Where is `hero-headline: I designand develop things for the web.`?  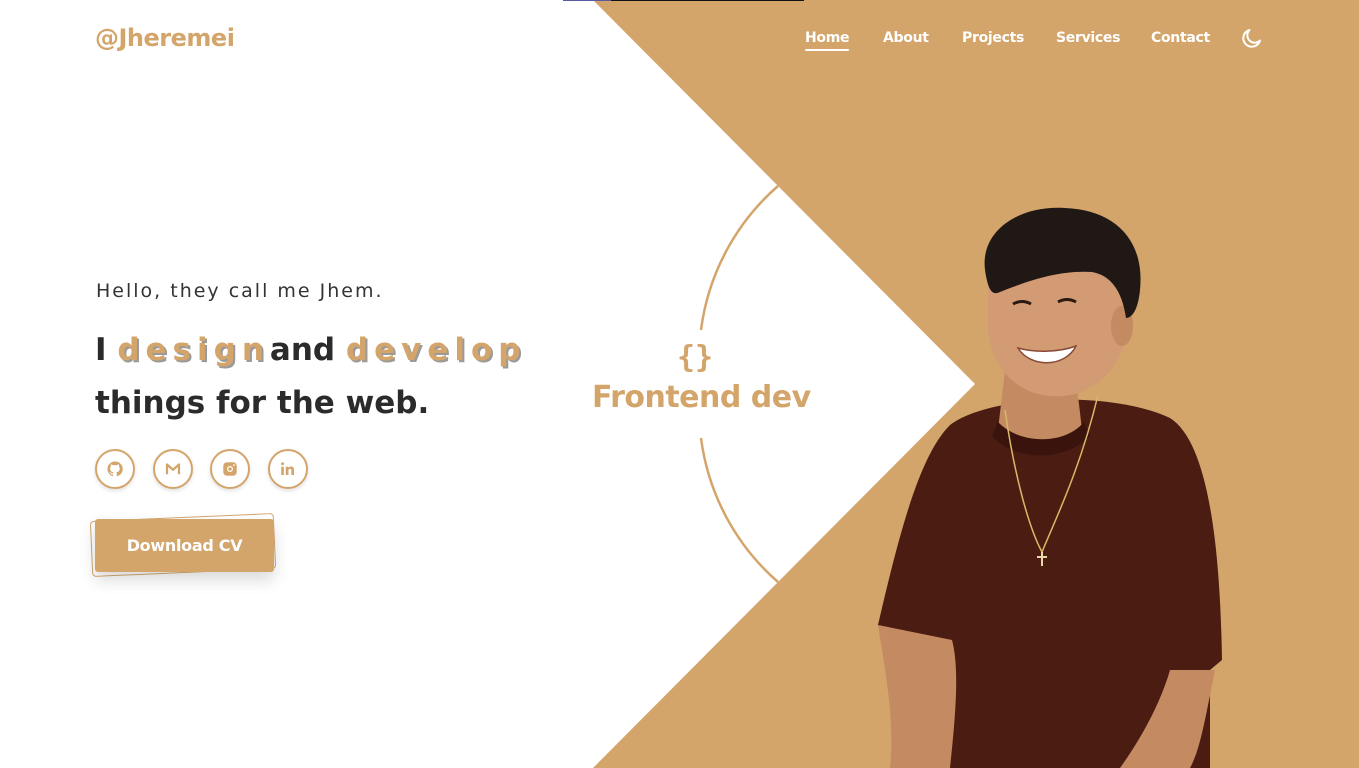
hero-headline: I designand develop things for the web. is located at coordinates (310, 377).